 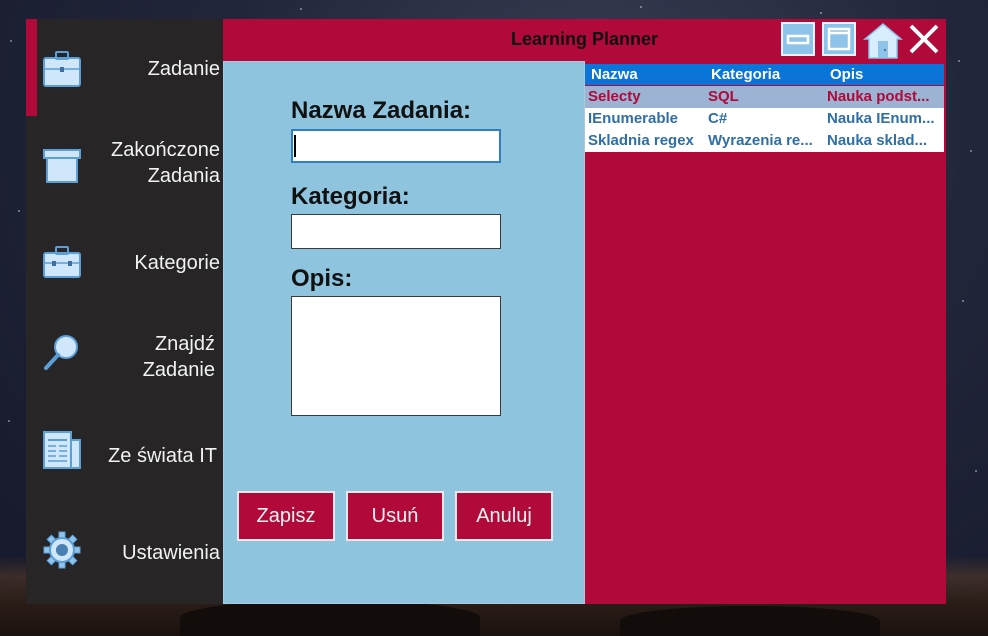 What do you see at coordinates (62, 69) in the screenshot?
I see `briefcase-icon` at bounding box center [62, 69].